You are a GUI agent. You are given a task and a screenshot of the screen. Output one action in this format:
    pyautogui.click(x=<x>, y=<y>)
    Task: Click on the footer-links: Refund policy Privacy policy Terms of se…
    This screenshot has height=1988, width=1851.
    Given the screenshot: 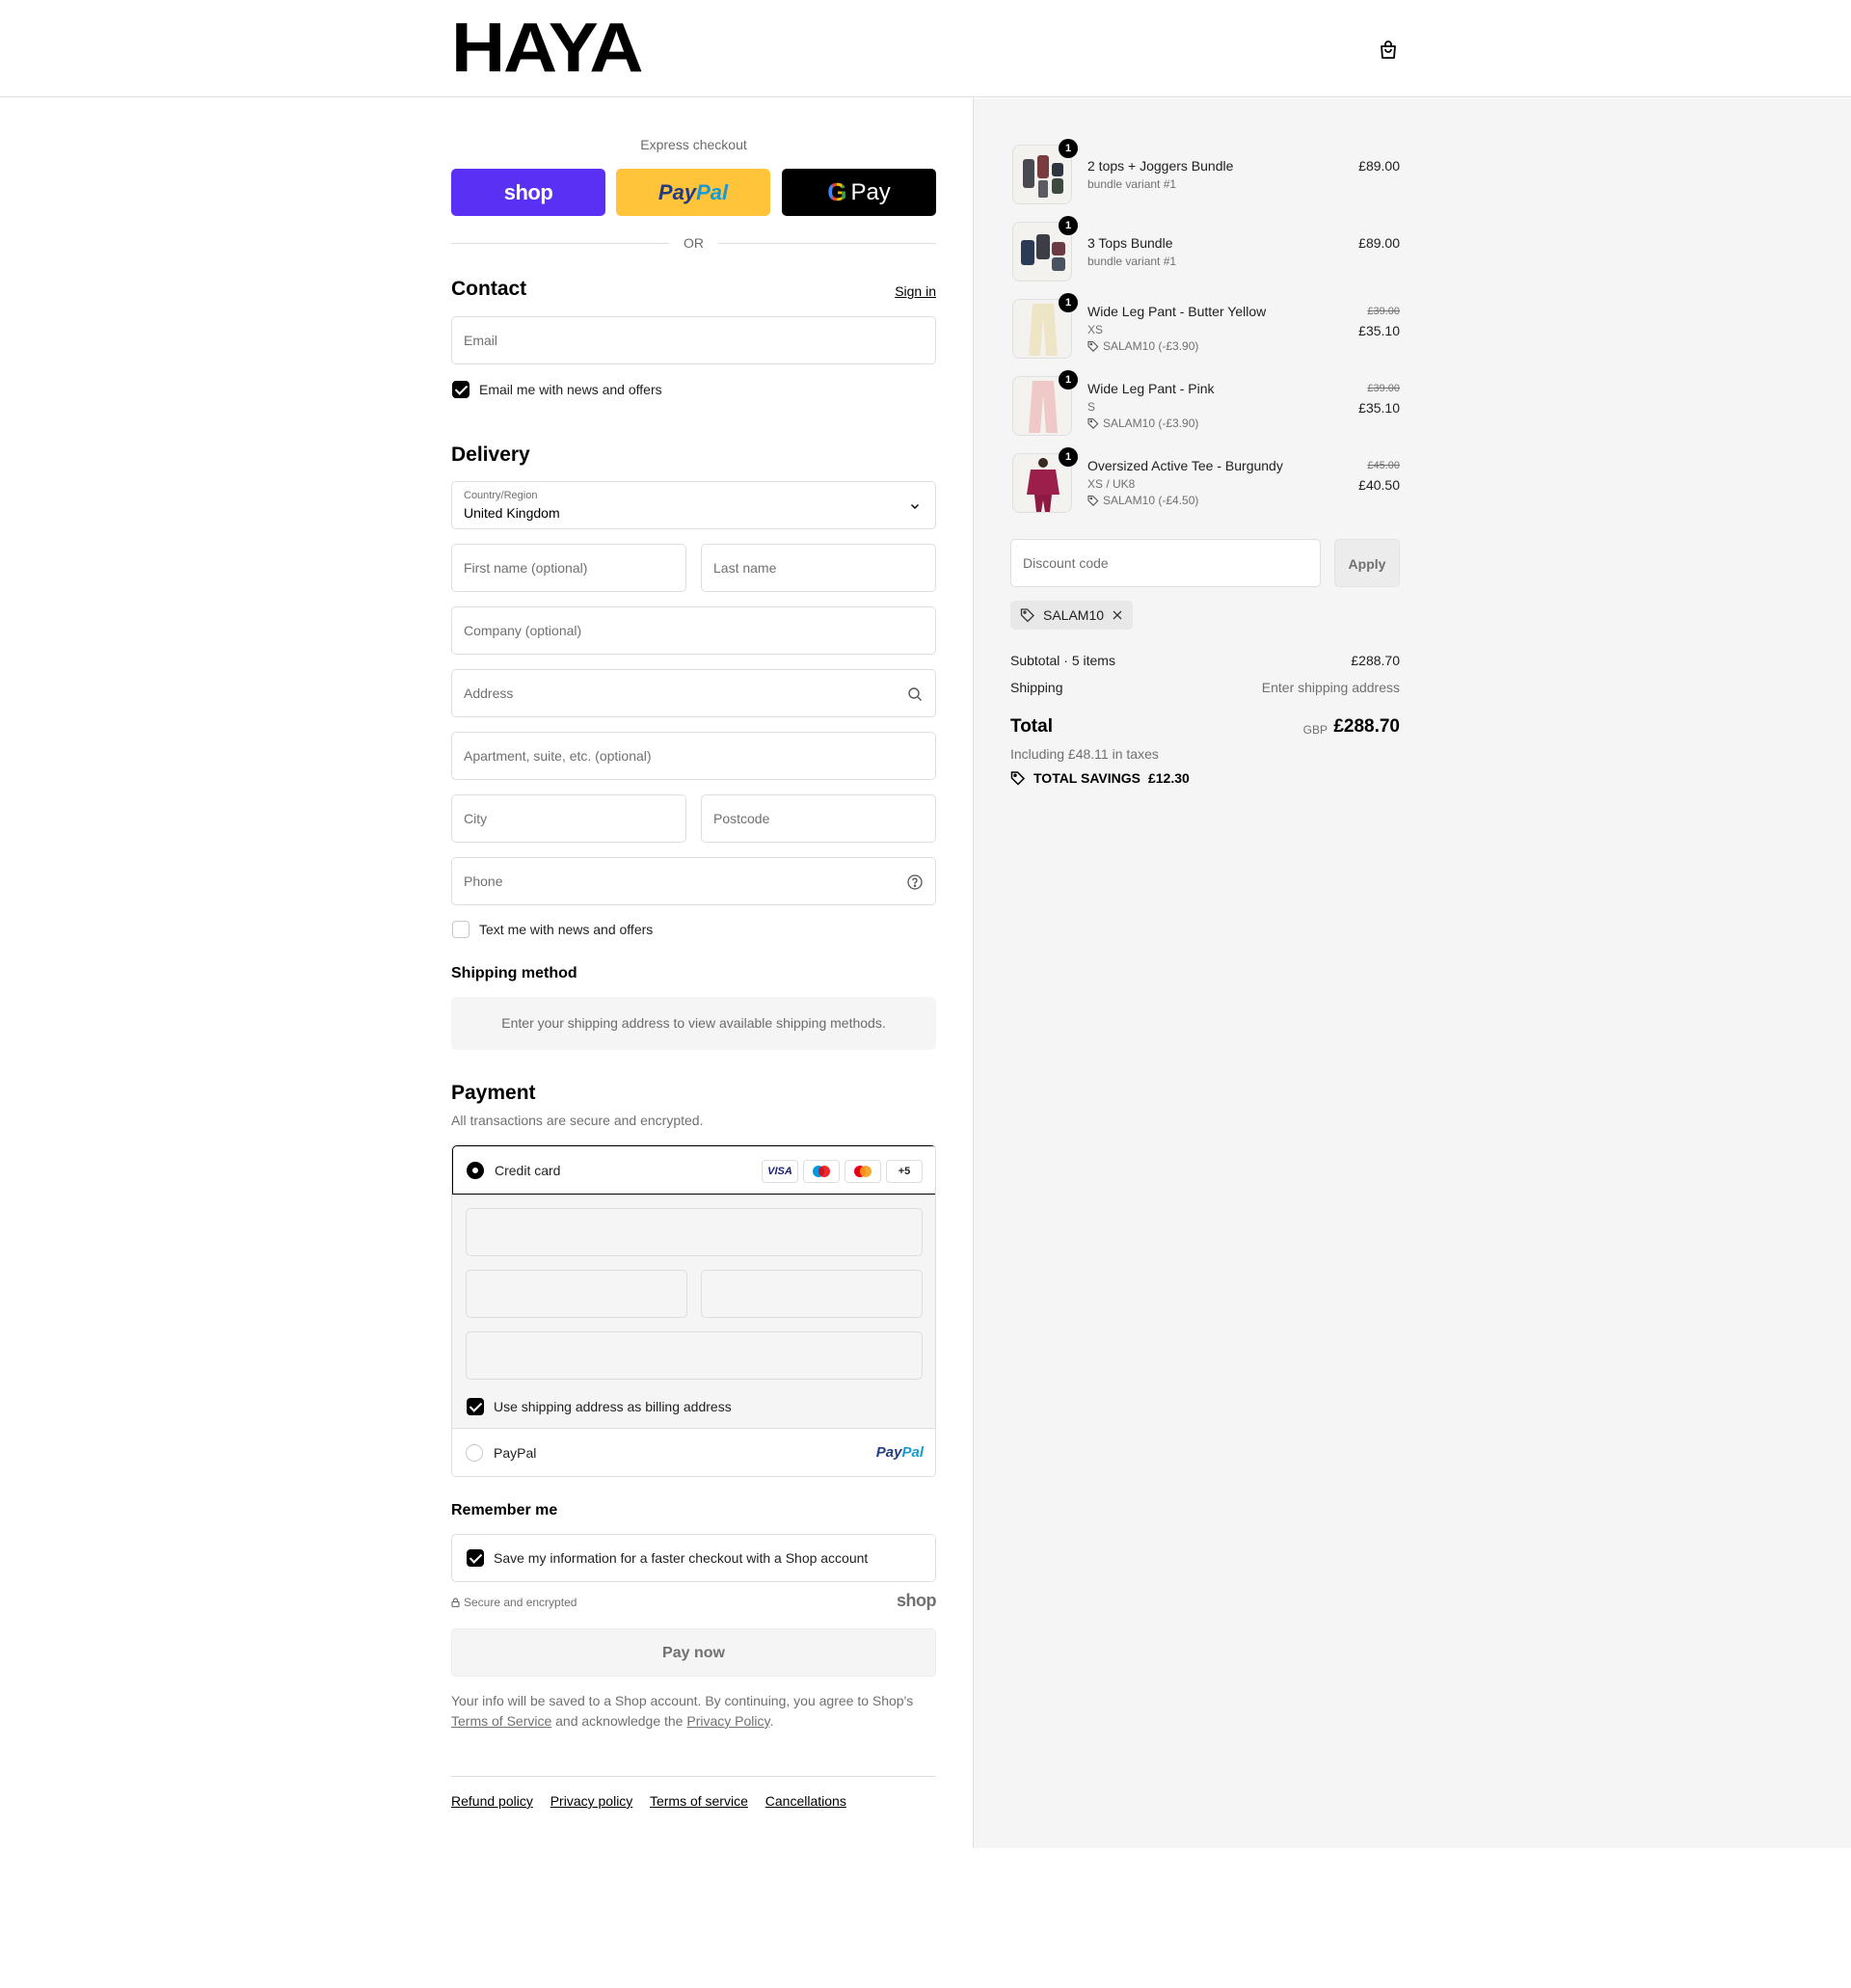 What is the action you would take?
    pyautogui.click(x=655, y=1801)
    